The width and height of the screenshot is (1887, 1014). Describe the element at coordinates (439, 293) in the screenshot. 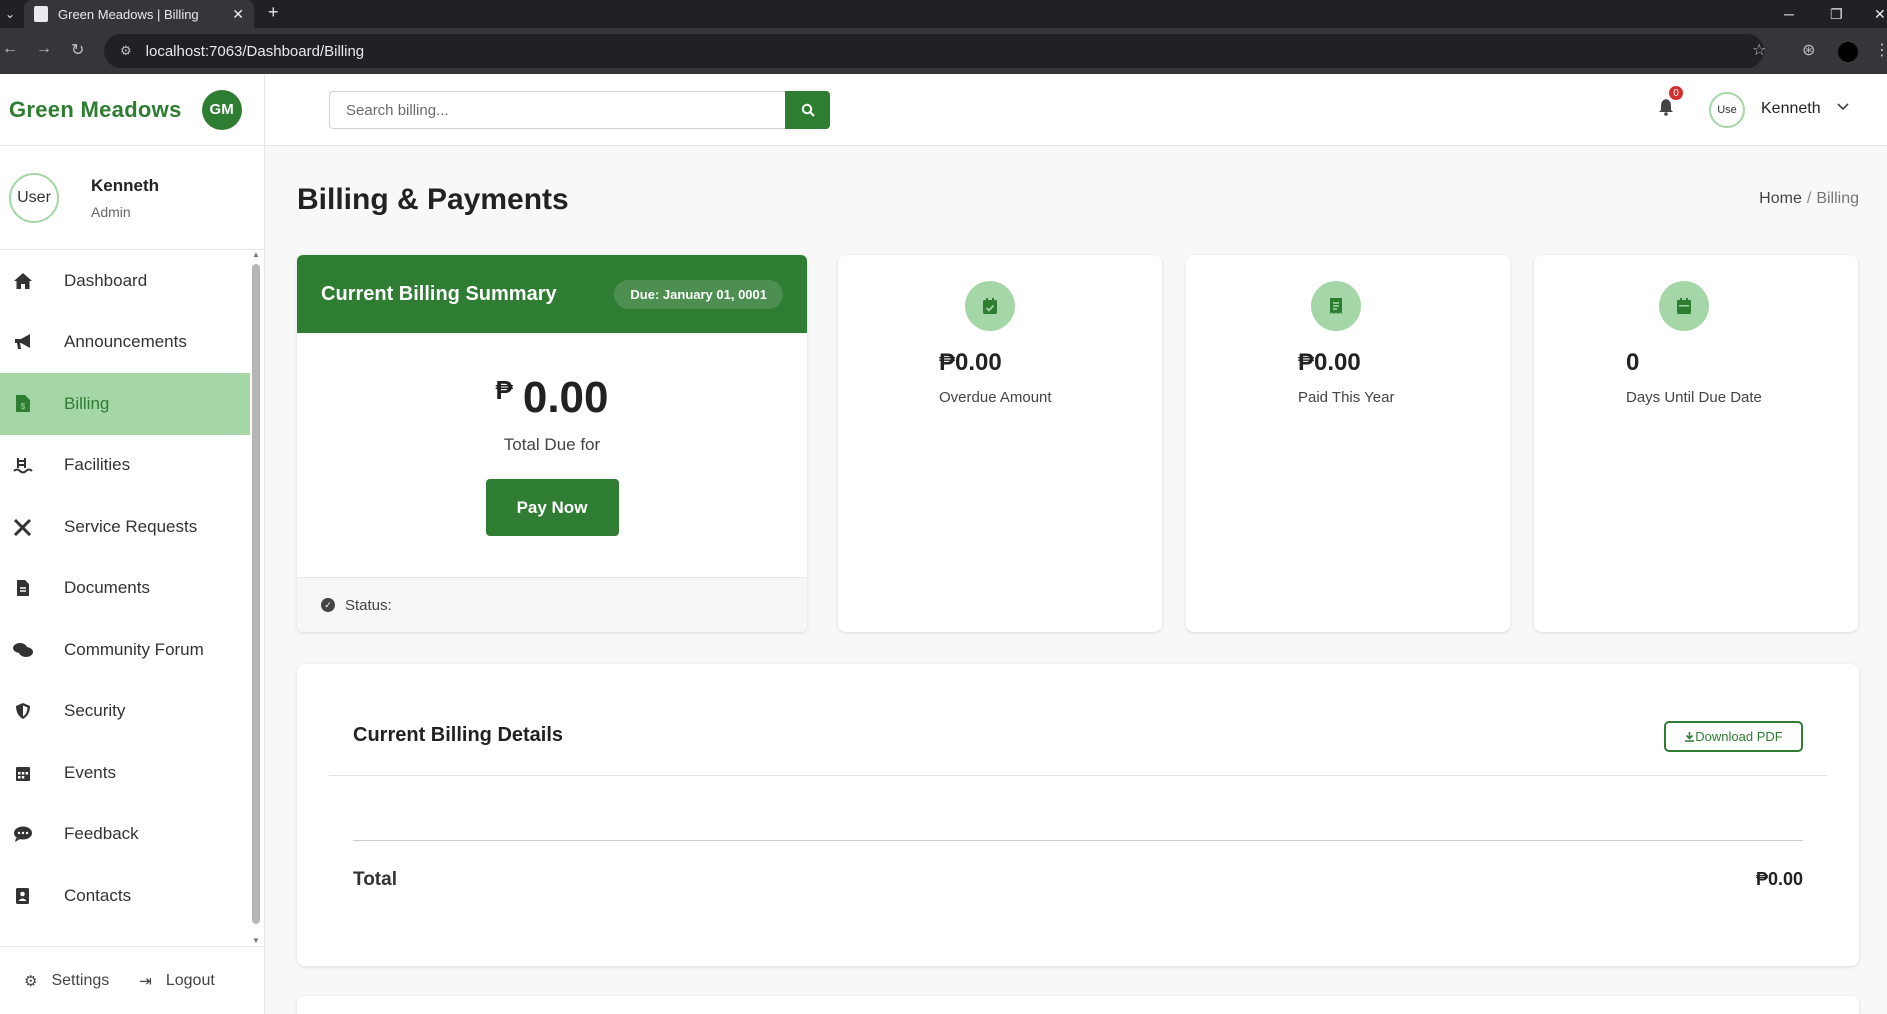

I see `summary-title: Current Billing Summary` at that location.